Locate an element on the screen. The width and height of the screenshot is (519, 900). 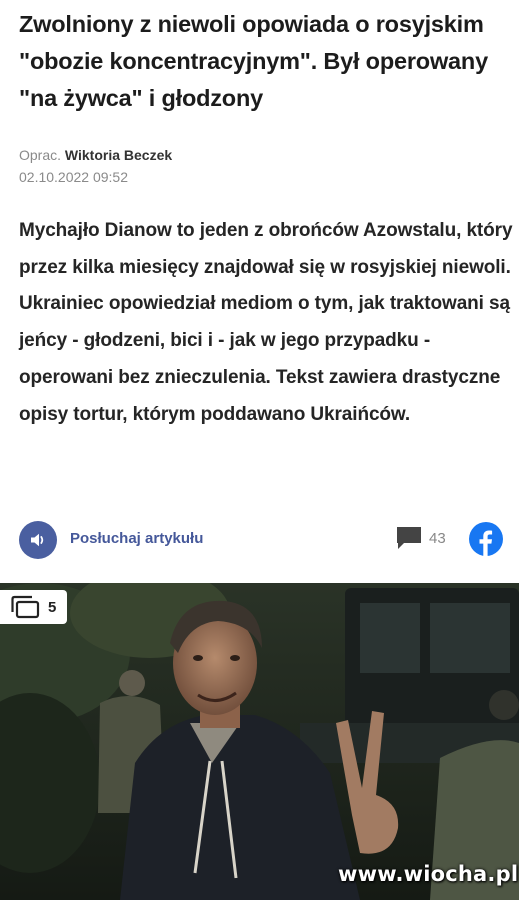
gallery-count-badge: 5 is located at coordinates (33, 607).